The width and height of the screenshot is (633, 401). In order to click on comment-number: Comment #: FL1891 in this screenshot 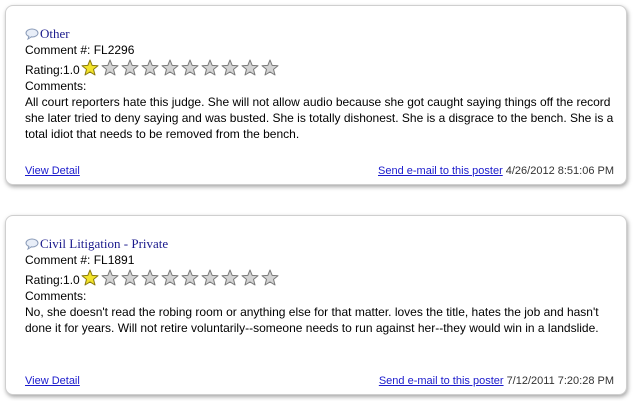, I will do `click(320, 260)`.